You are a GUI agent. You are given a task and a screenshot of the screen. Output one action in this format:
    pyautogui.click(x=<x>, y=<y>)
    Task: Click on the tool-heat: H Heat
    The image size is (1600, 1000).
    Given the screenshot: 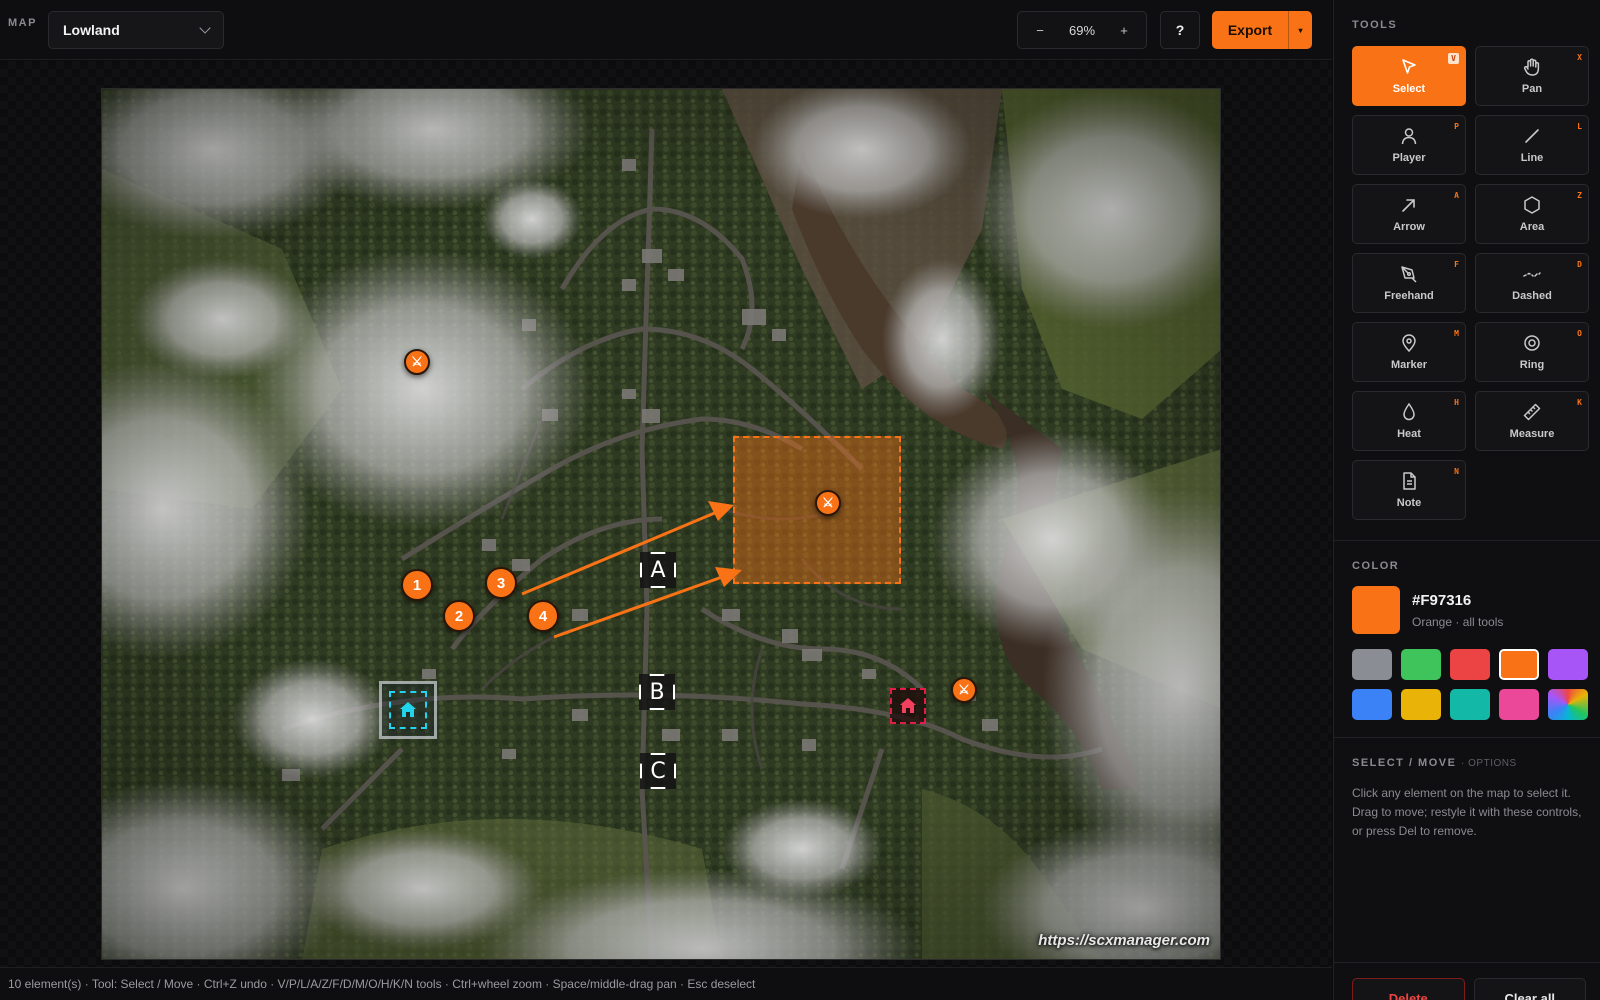 What is the action you would take?
    pyautogui.click(x=1409, y=421)
    